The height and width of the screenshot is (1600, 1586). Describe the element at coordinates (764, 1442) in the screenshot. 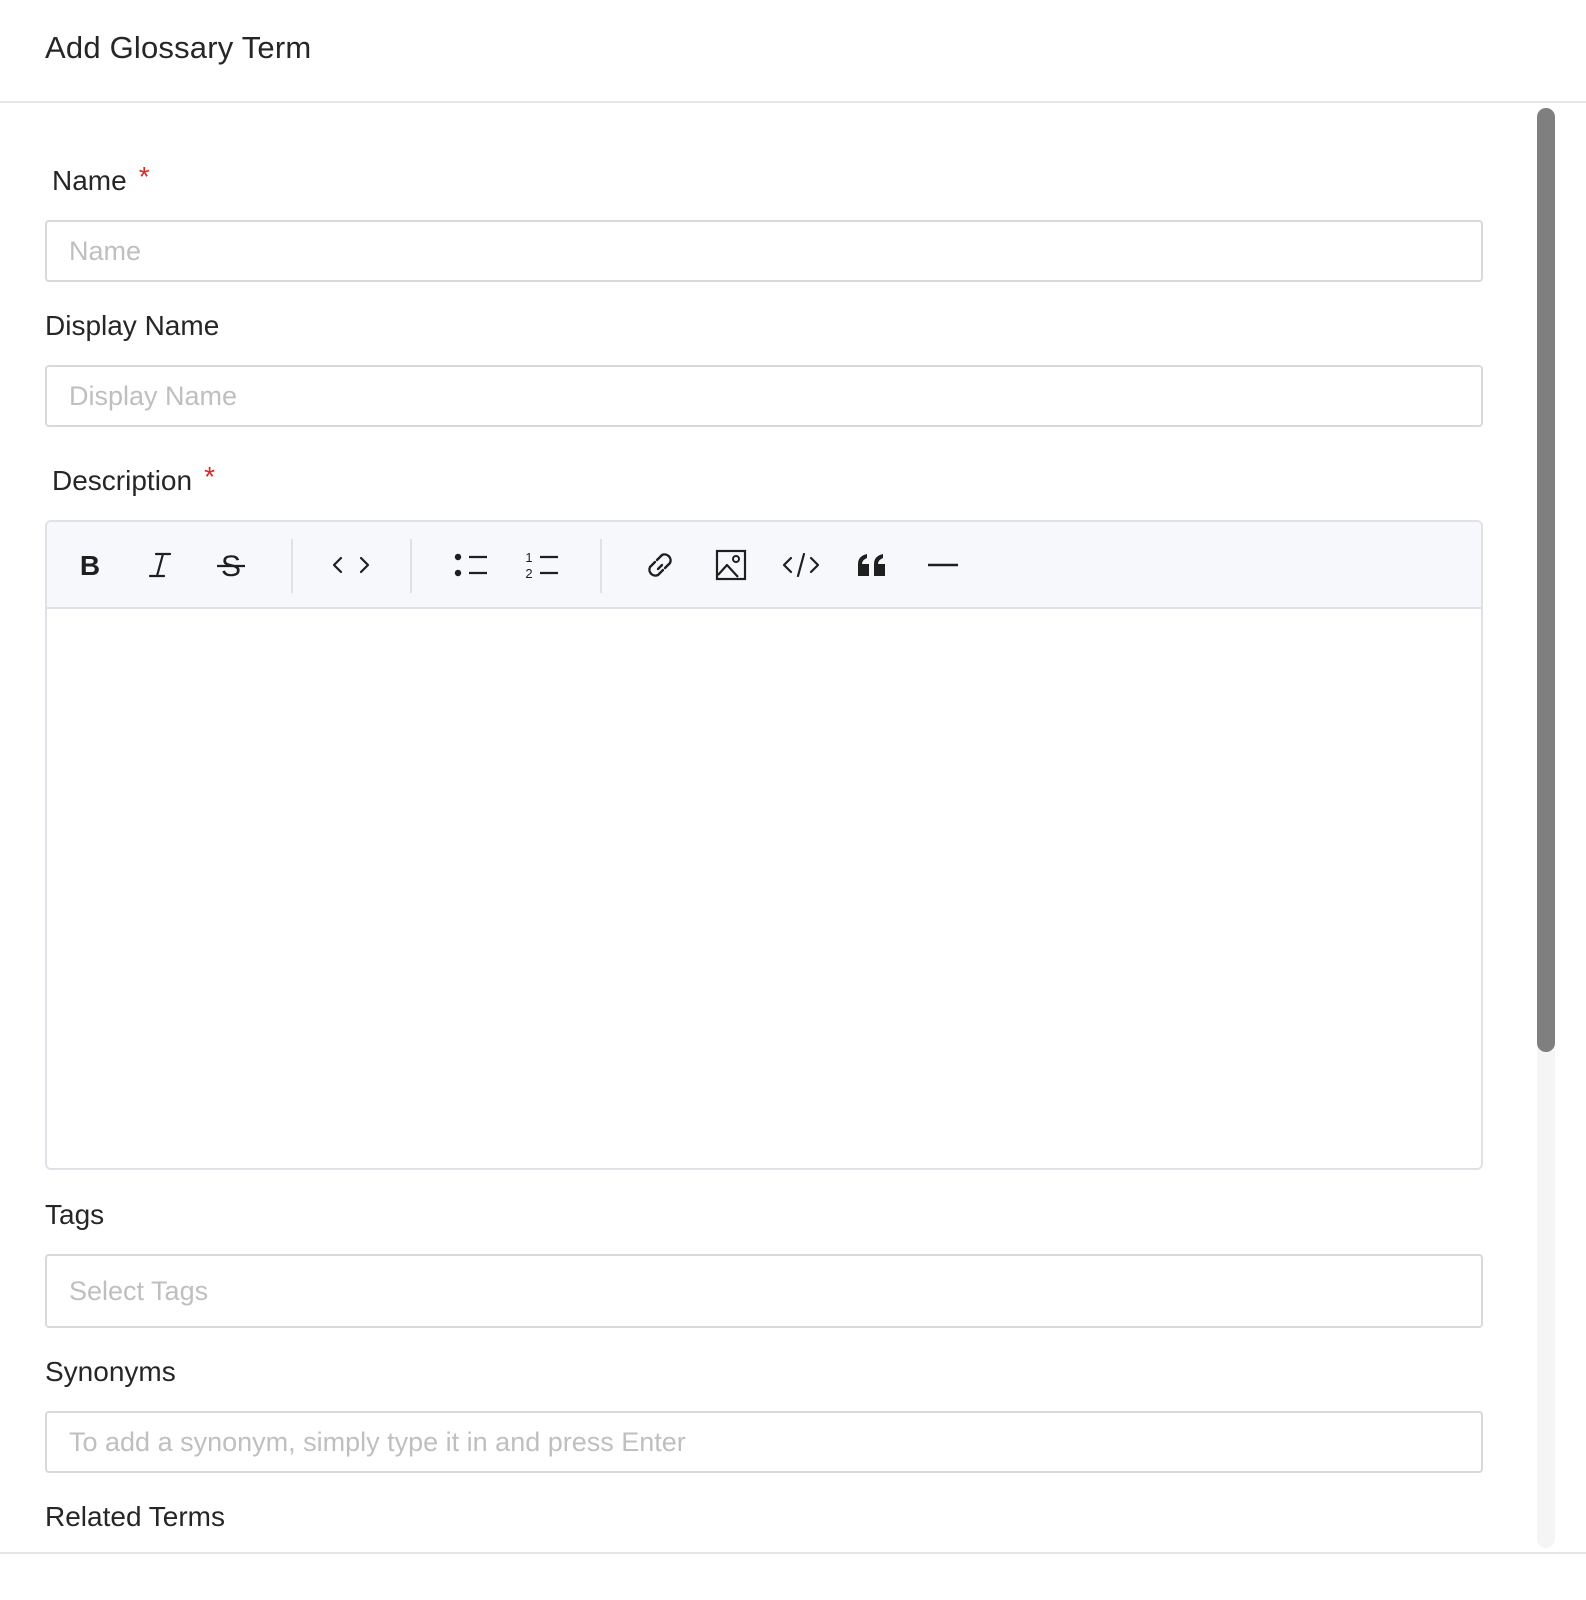

I see `synonyms-input` at that location.